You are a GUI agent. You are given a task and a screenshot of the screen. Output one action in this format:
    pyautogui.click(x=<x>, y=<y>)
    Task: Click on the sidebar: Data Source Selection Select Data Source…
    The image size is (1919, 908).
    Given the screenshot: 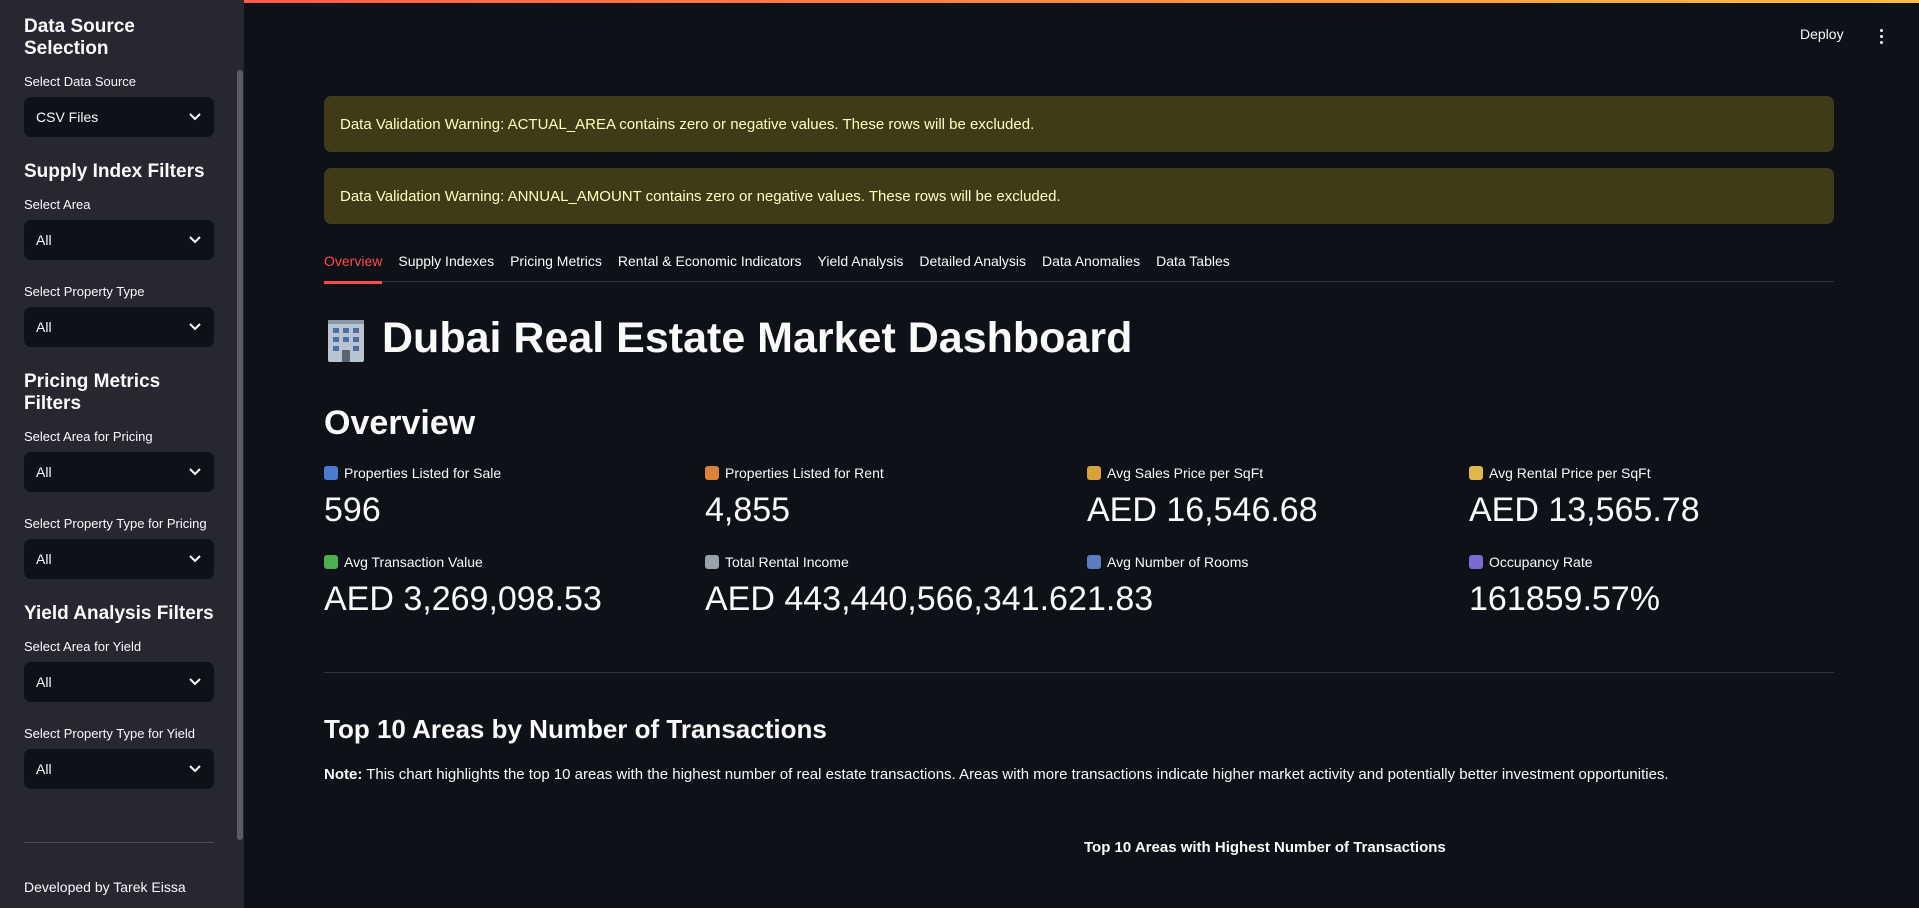 What is the action you would take?
    pyautogui.click(x=122, y=454)
    